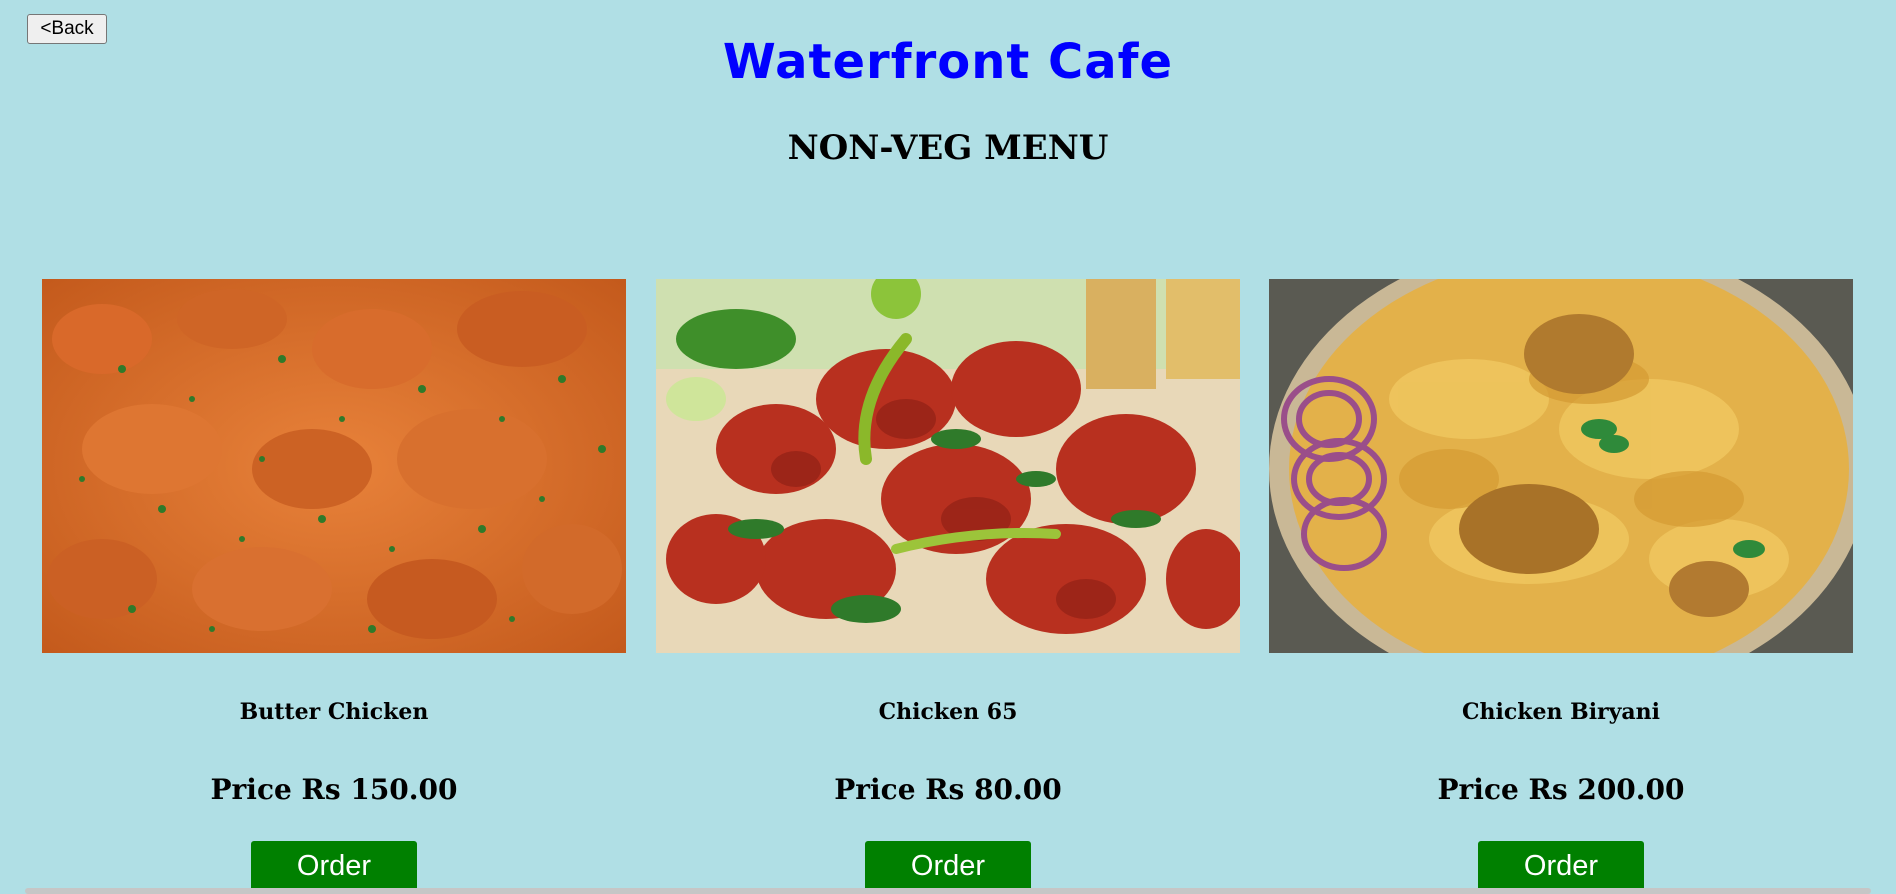 The image size is (1896, 894). What do you see at coordinates (948, 866) in the screenshot?
I see `order-button-chicken-65: Order` at bounding box center [948, 866].